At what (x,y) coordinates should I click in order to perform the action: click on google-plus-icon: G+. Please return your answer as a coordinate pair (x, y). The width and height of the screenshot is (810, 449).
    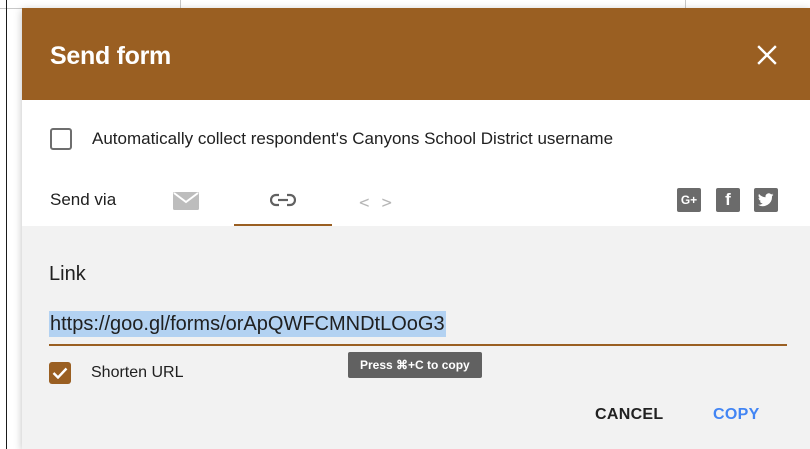
    Looking at the image, I should click on (689, 200).